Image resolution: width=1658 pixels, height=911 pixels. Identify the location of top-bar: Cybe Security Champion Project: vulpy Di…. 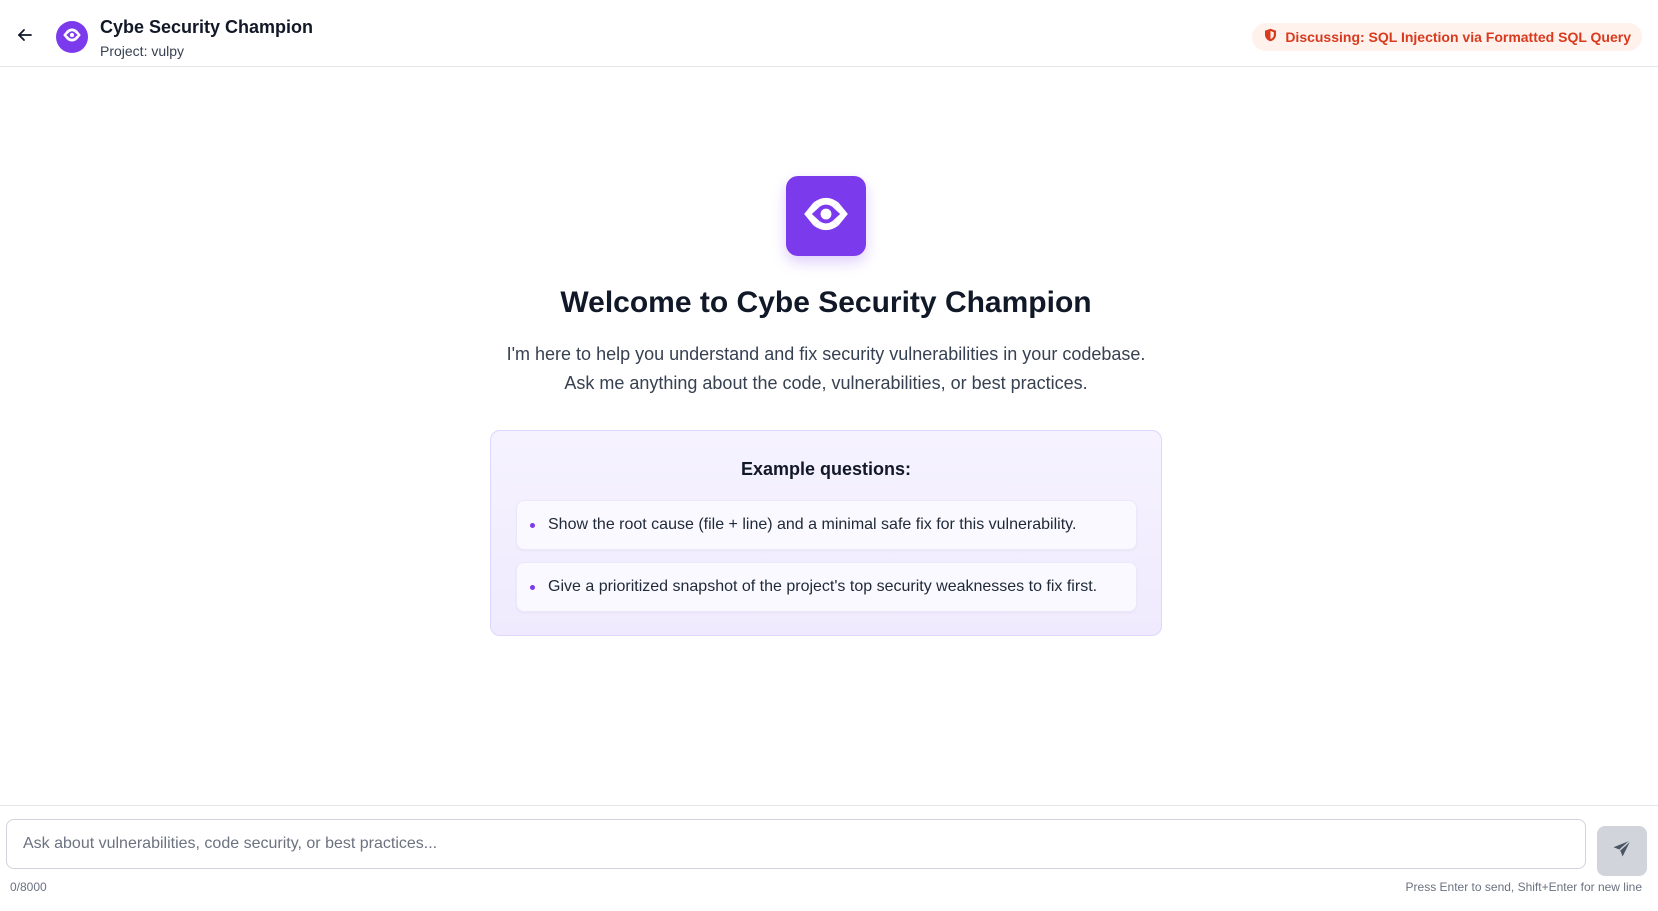
(829, 33).